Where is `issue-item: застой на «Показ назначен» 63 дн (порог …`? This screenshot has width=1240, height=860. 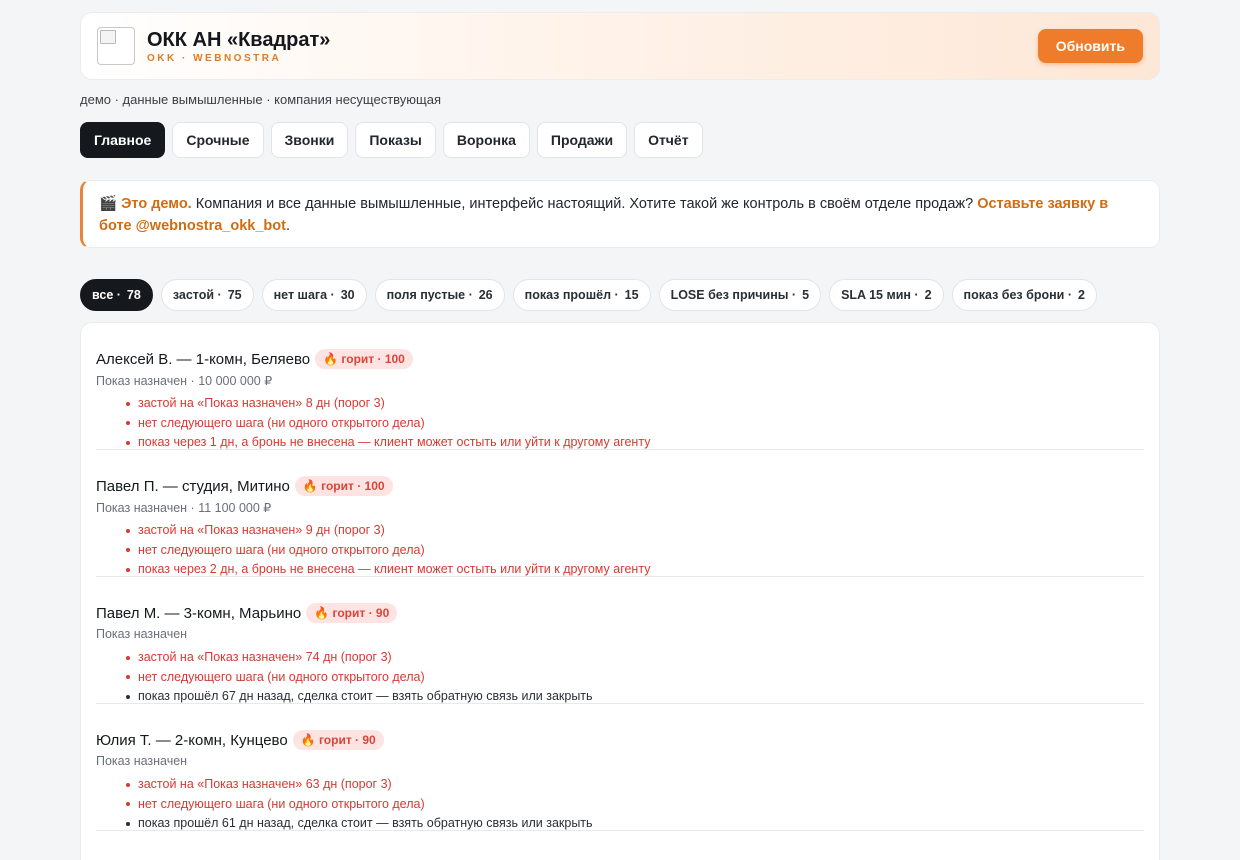
issue-item: застой на «Показ назначен» 63 дн (порог … is located at coordinates (635, 785).